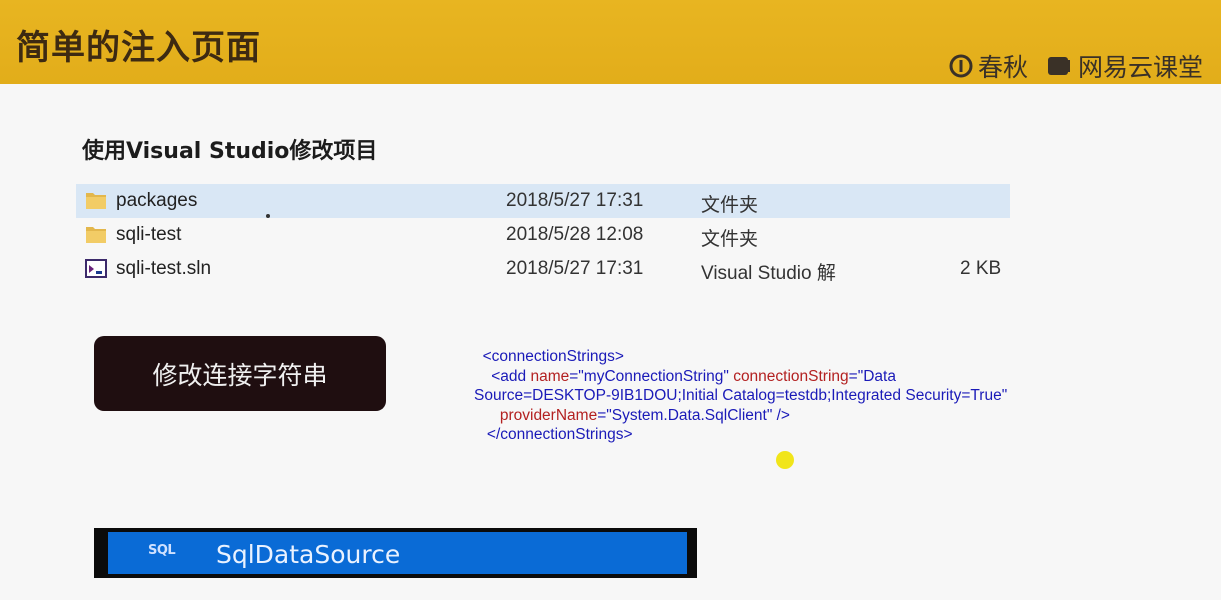 This screenshot has height=600, width=1221. I want to click on file-name: packages, so click(157, 200).